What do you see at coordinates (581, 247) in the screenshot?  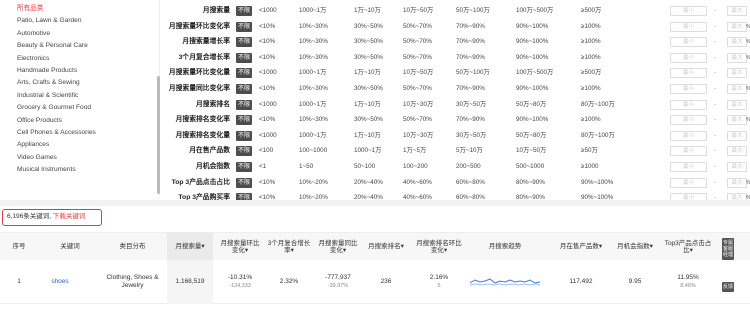 I see `col-products: 月在售产品数▾` at bounding box center [581, 247].